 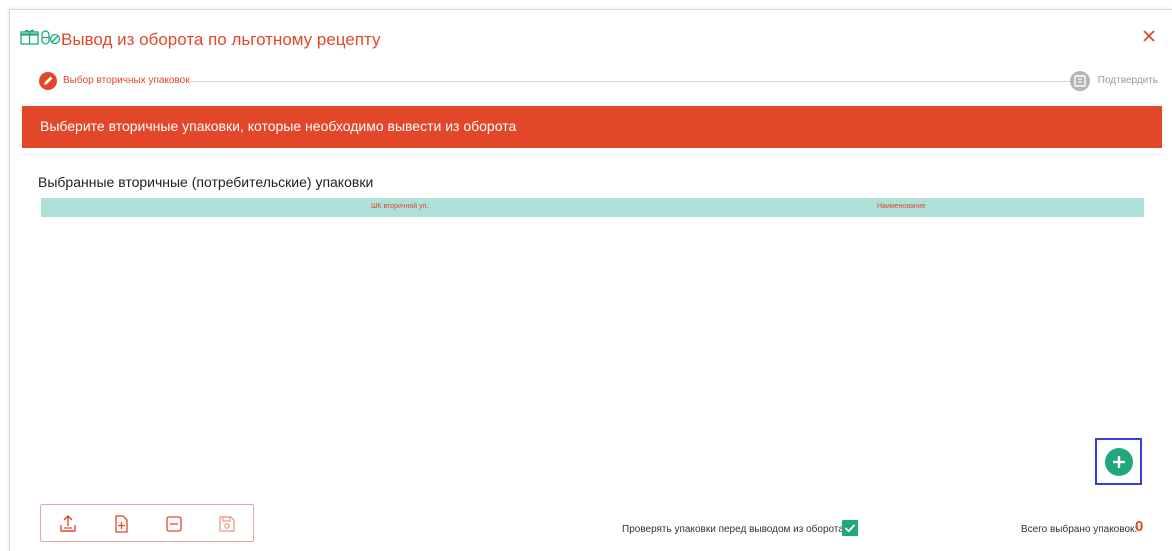 I want to click on bottom-toolbar, so click(x=147, y=523).